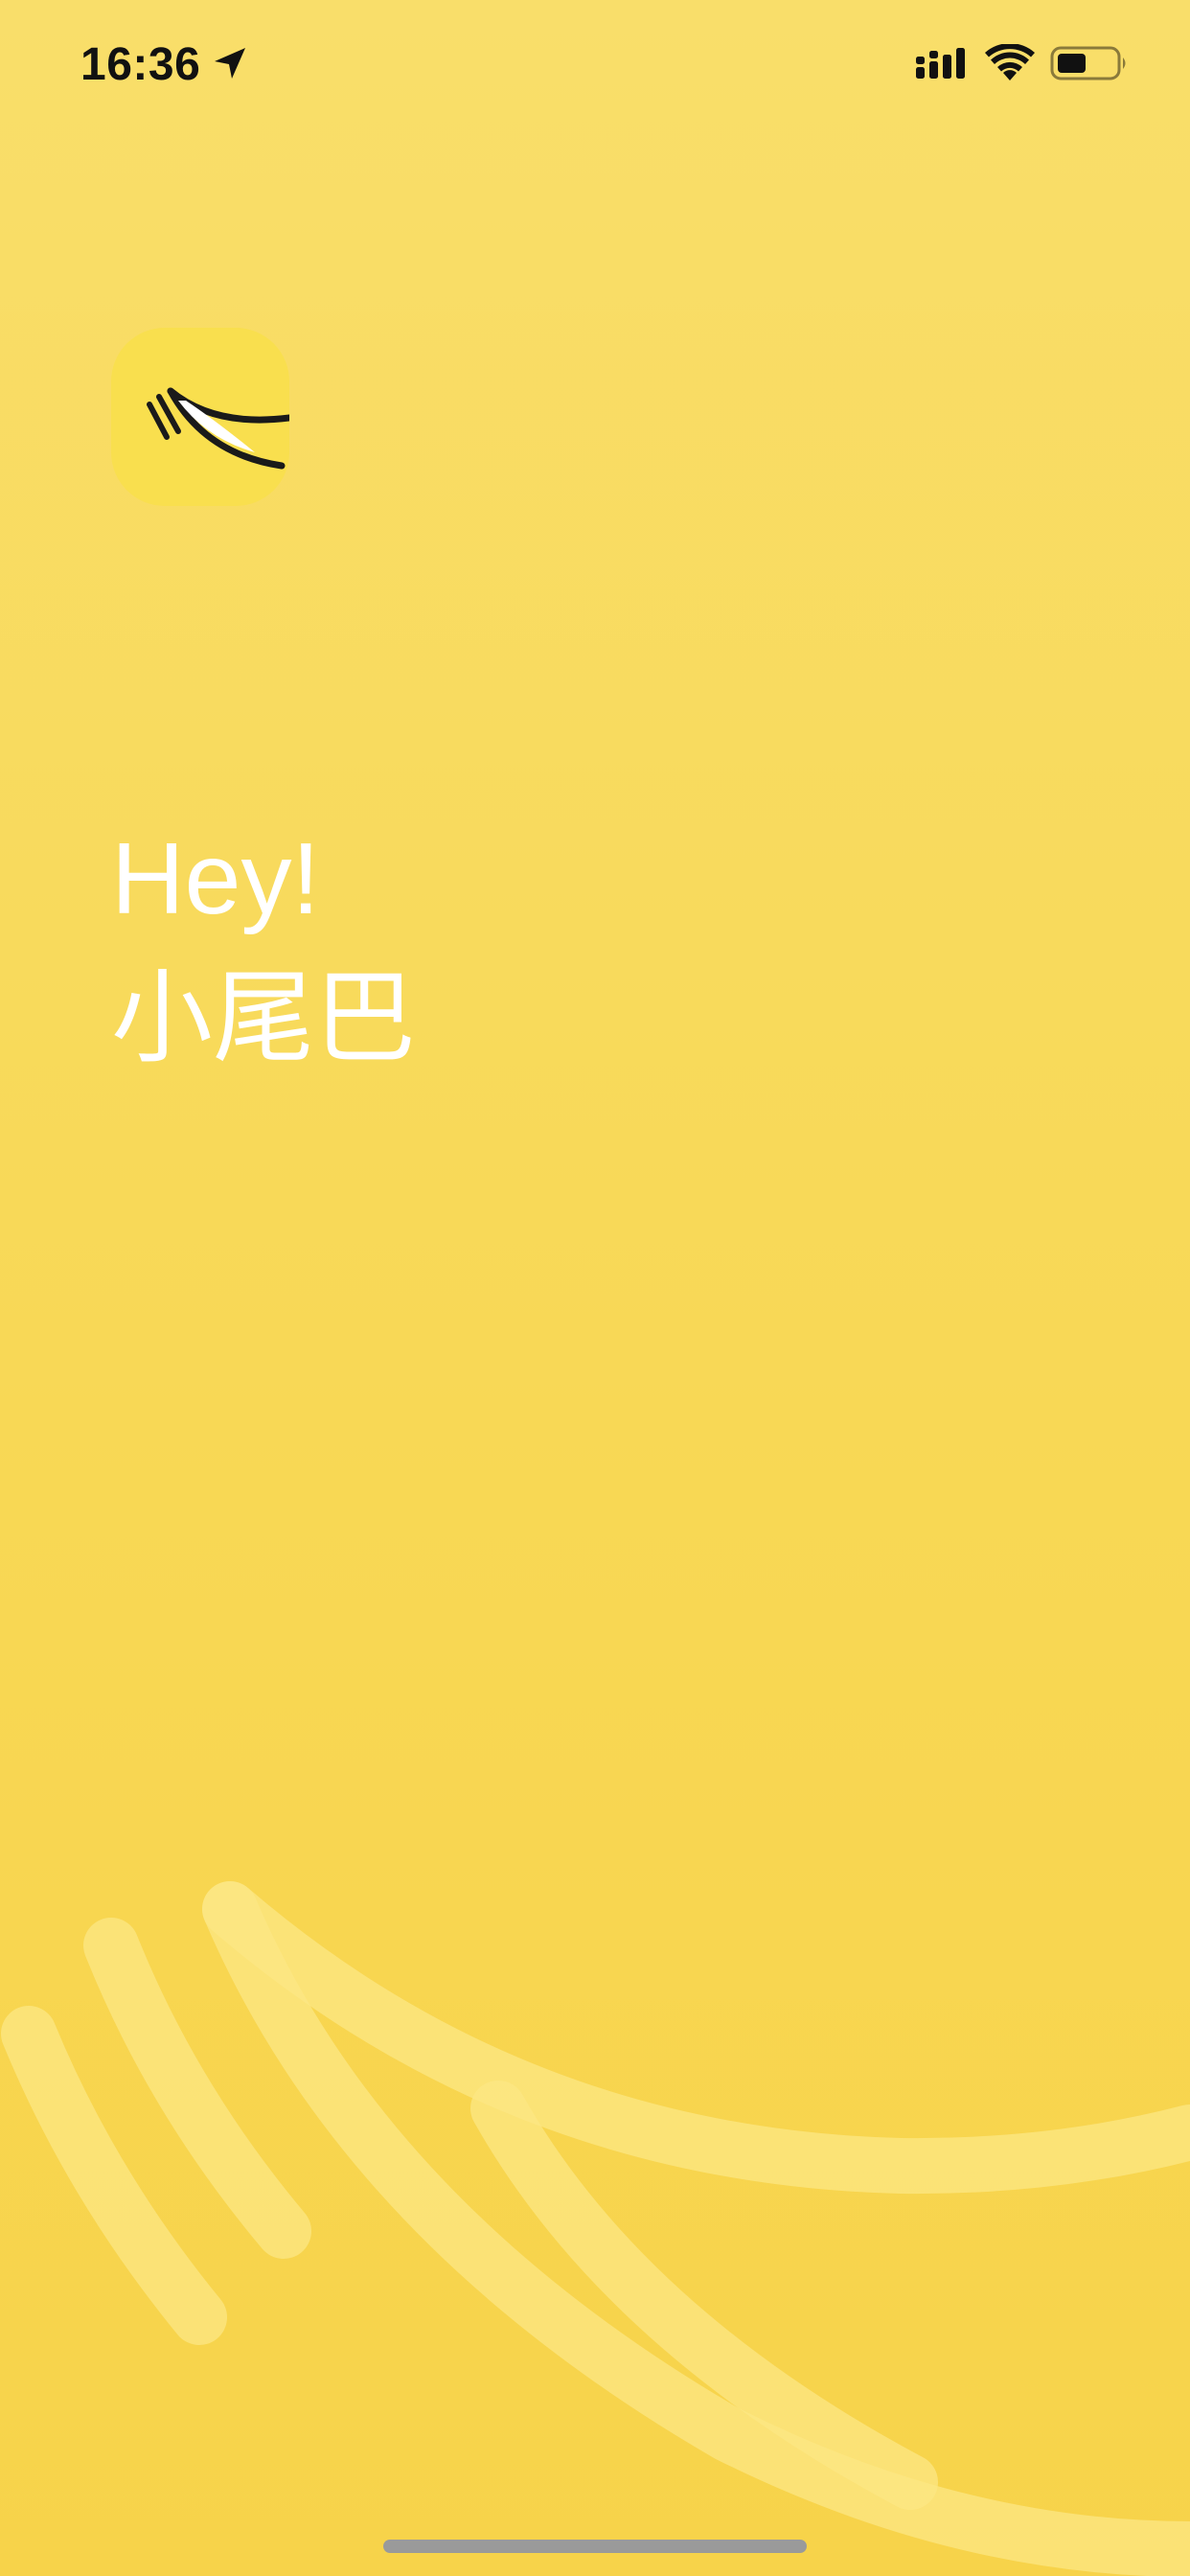  Describe the element at coordinates (230, 63) in the screenshot. I see `location-arrow-icon` at that location.